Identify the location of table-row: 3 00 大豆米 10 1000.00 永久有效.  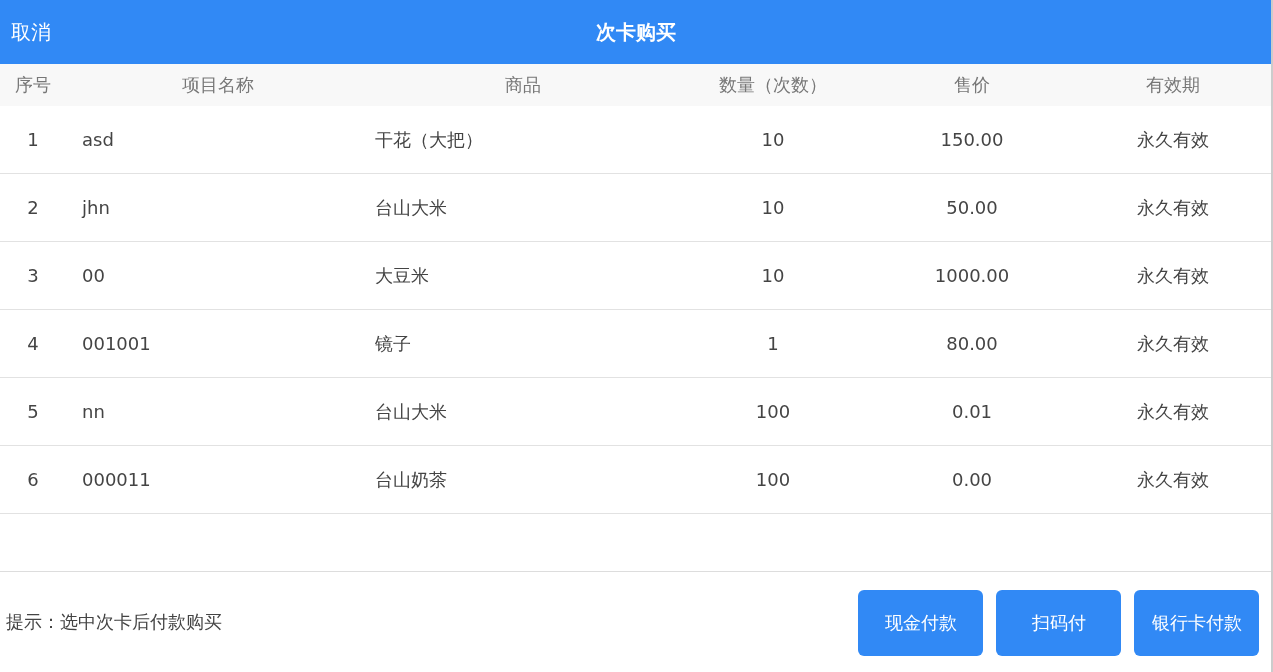
(635, 276).